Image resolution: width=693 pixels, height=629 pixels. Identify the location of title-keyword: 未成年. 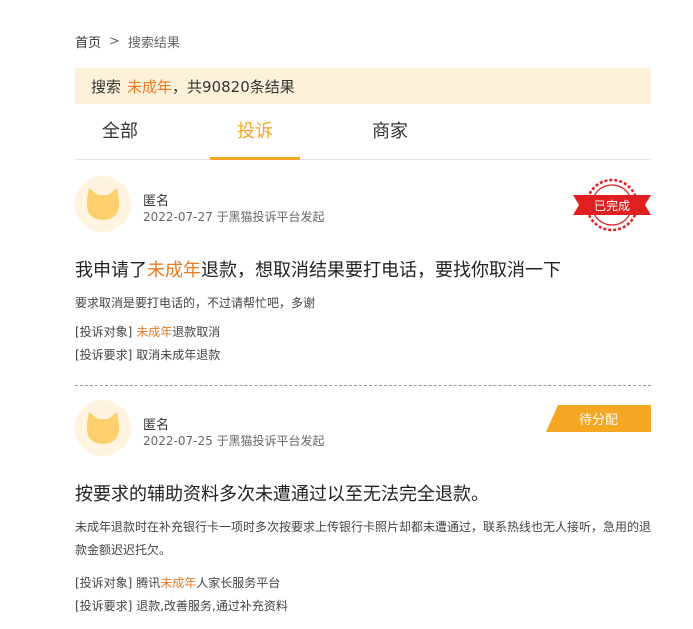
(174, 270).